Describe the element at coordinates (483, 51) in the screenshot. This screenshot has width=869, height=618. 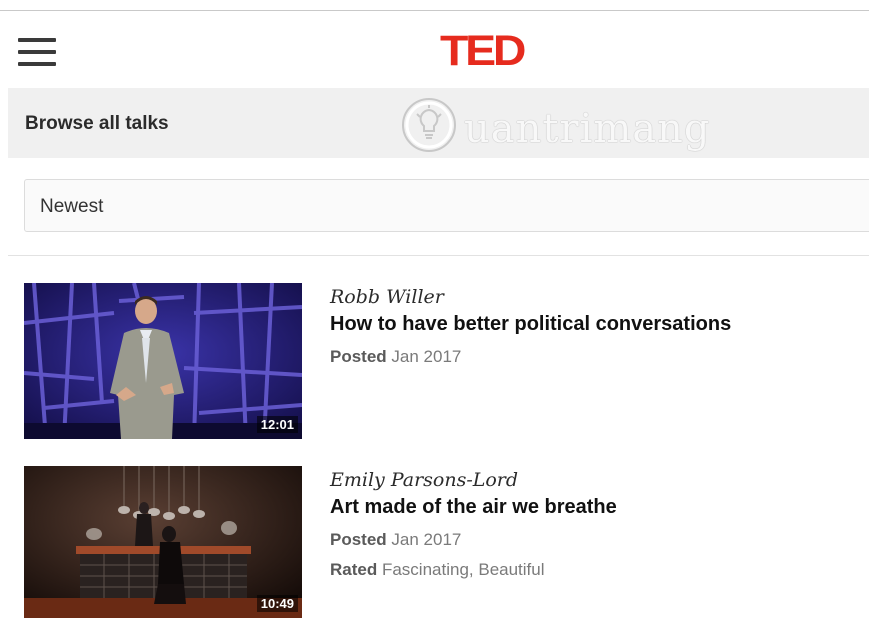
I see `ted-logo: TED` at that location.